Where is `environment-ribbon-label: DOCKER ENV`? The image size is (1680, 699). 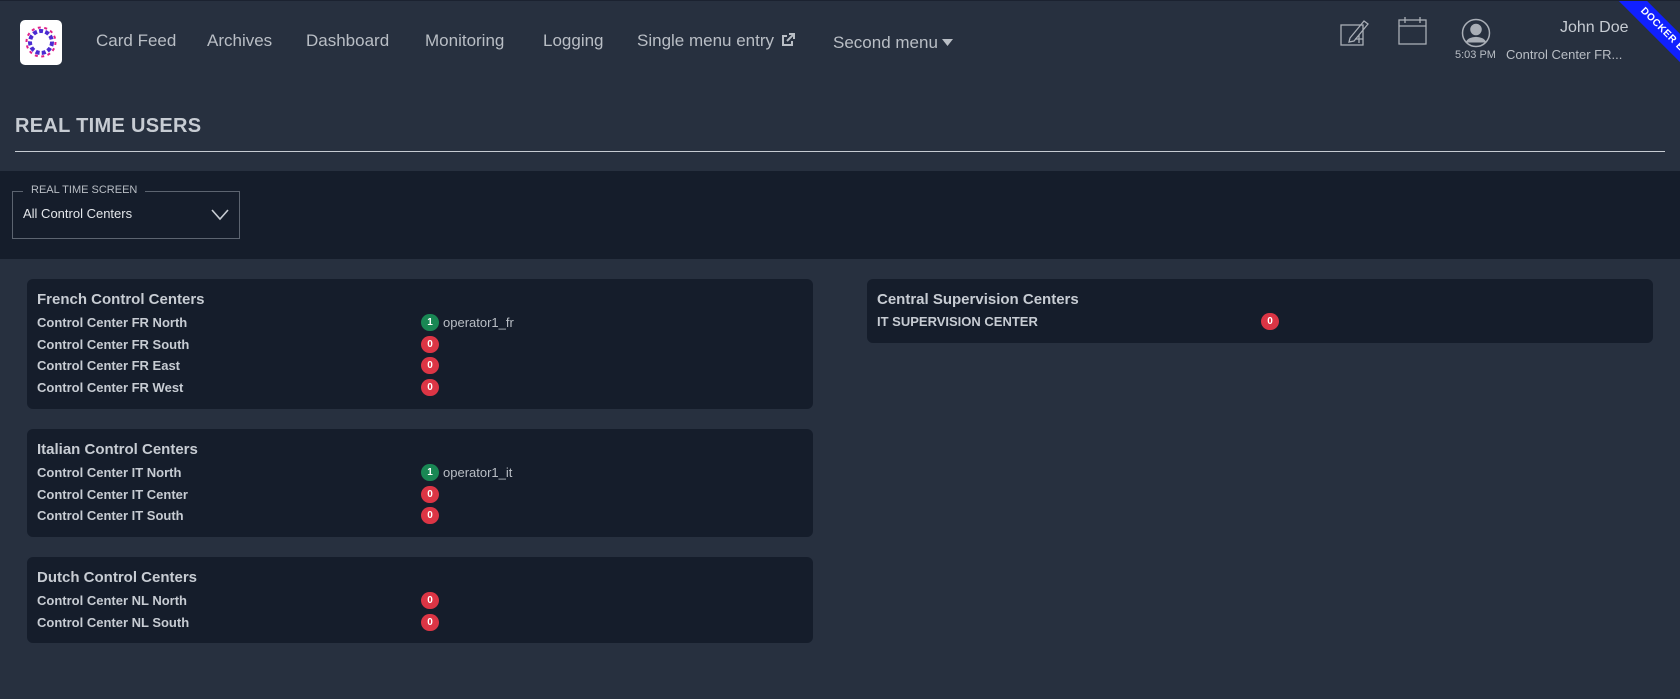
environment-ribbon-label: DOCKER ENV is located at coordinates (1648, 38).